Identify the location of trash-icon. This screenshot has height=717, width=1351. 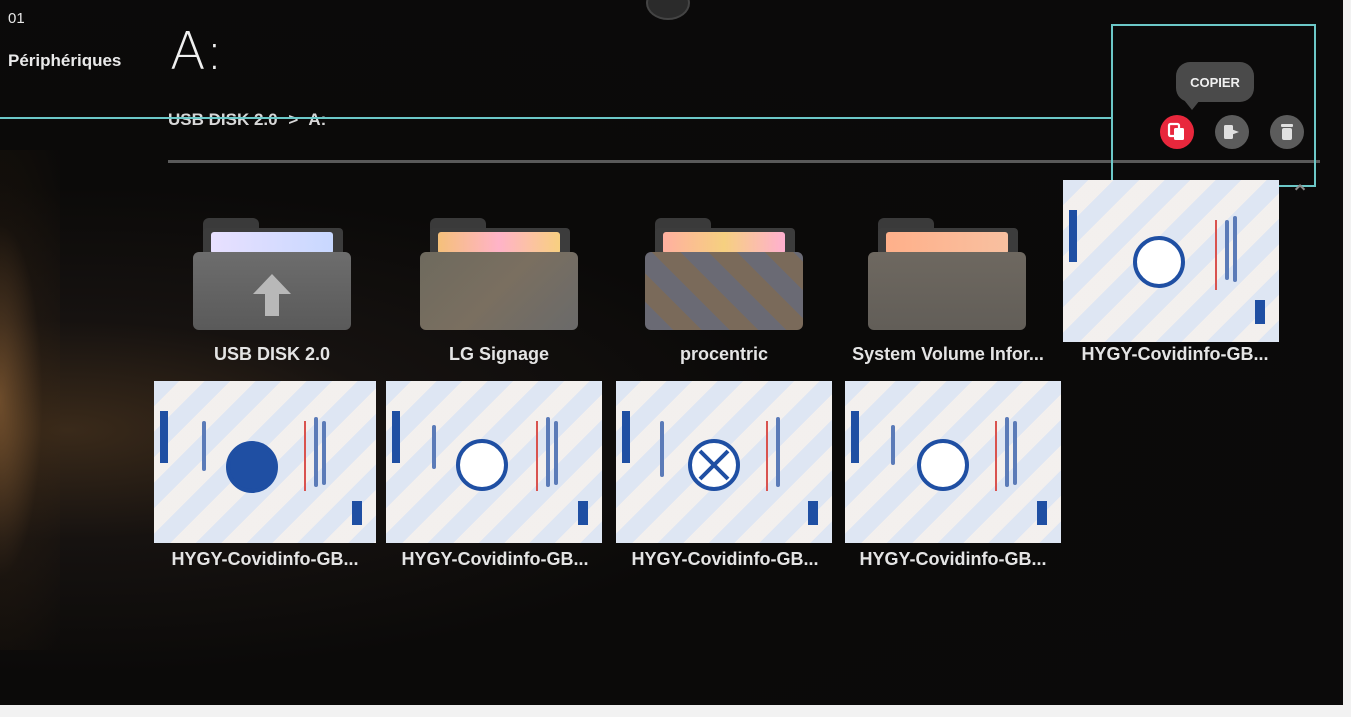
(1287, 132).